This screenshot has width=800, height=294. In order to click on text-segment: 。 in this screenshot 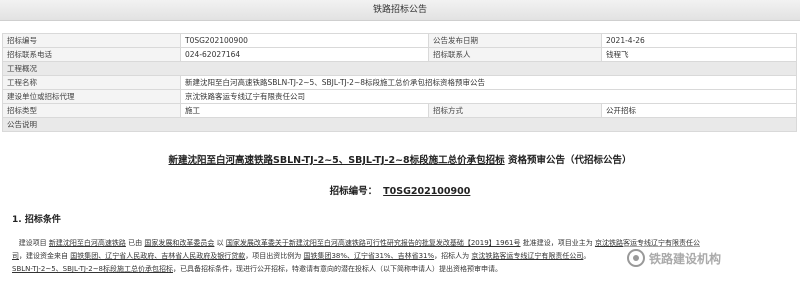, I will do `click(587, 256)`.